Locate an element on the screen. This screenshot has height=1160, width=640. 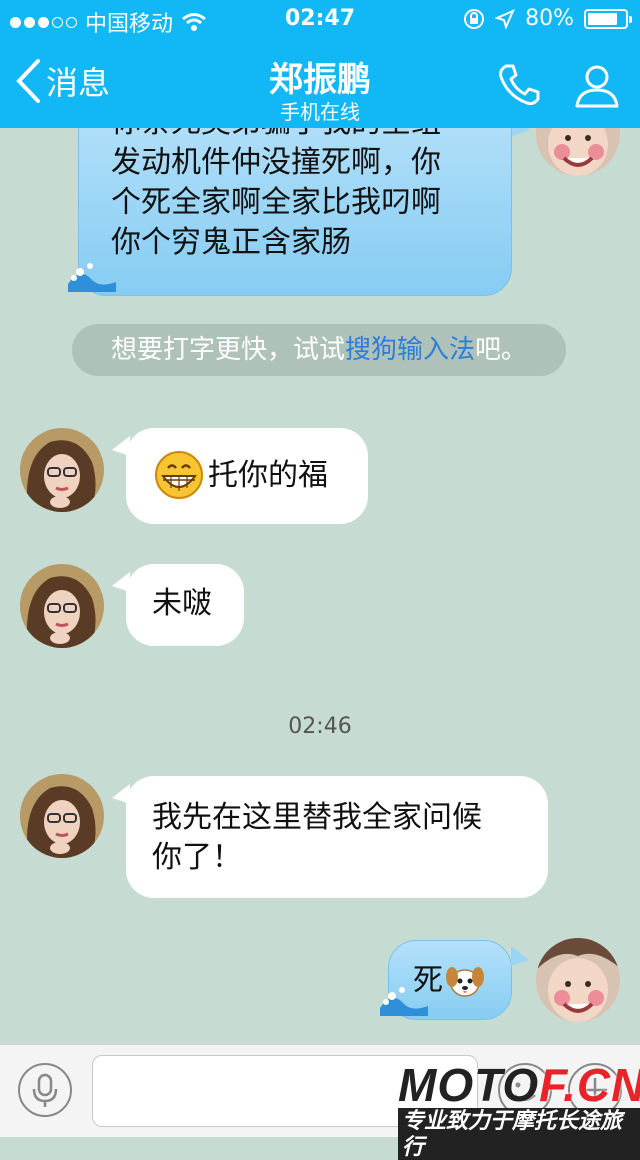
status-bar: 中国移动 02:47 80% is located at coordinates (320, 20).